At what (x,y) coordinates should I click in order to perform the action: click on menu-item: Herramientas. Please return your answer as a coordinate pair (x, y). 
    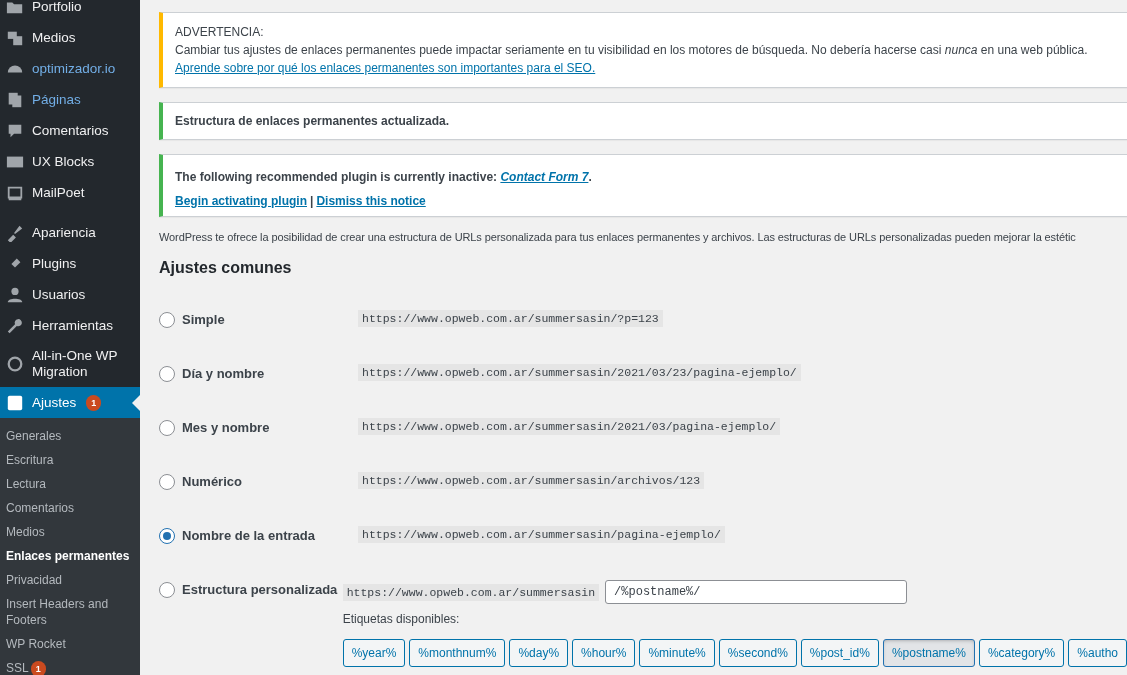
    Looking at the image, I should click on (70, 325).